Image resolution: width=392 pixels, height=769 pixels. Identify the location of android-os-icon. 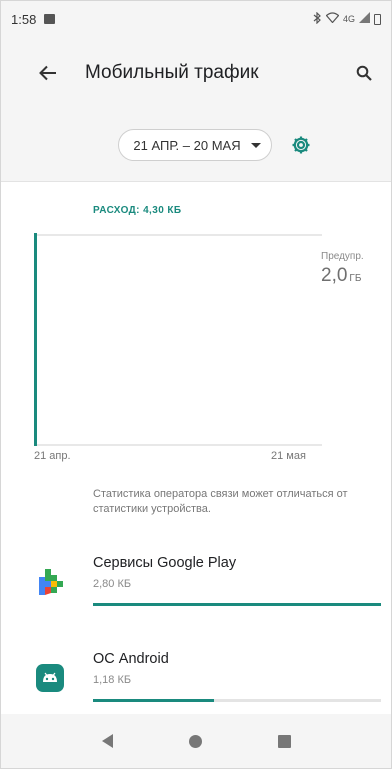
(50, 678).